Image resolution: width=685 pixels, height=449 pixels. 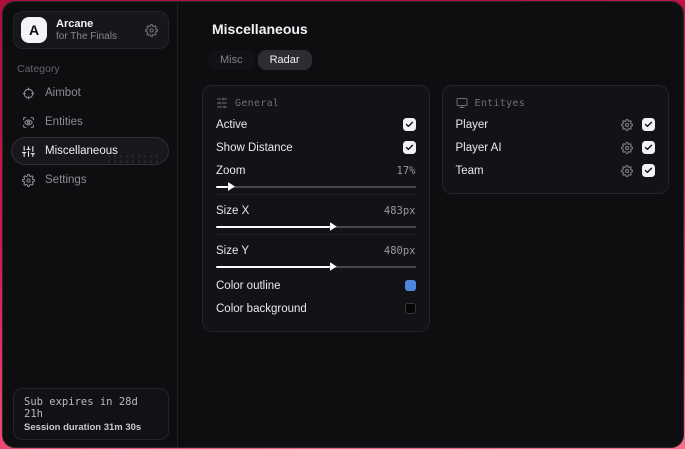 What do you see at coordinates (461, 103) in the screenshot?
I see `monitor-icon` at bounding box center [461, 103].